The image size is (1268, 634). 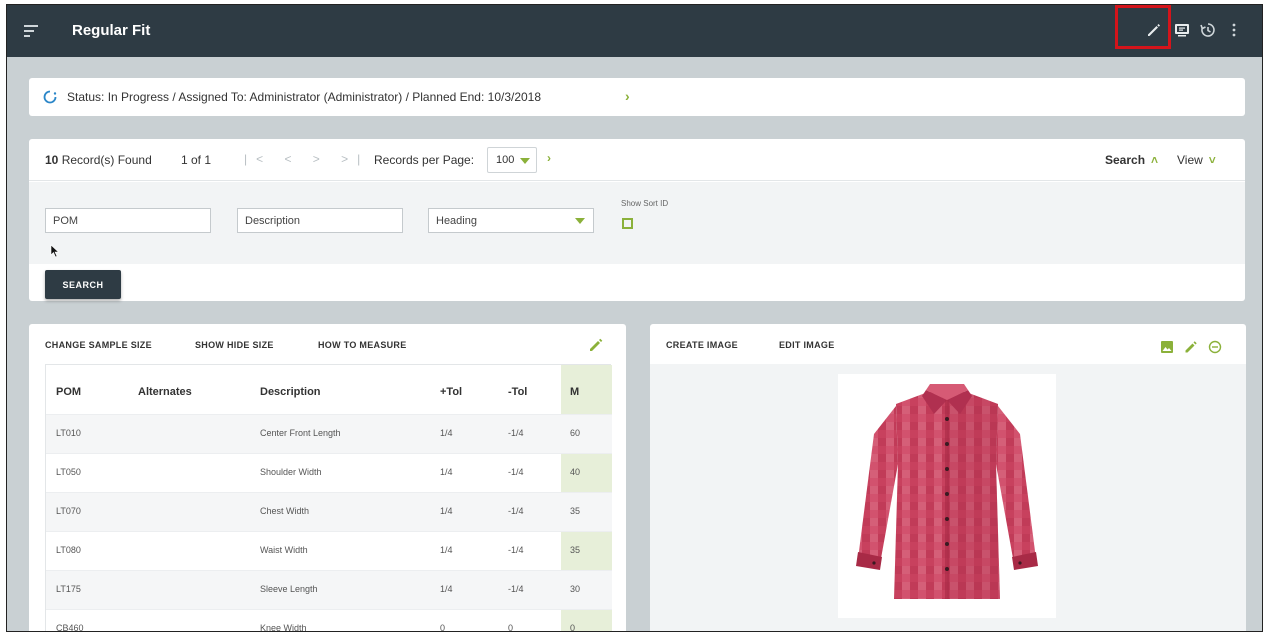 What do you see at coordinates (290, 392) in the screenshot?
I see `column-header-description: Description` at bounding box center [290, 392].